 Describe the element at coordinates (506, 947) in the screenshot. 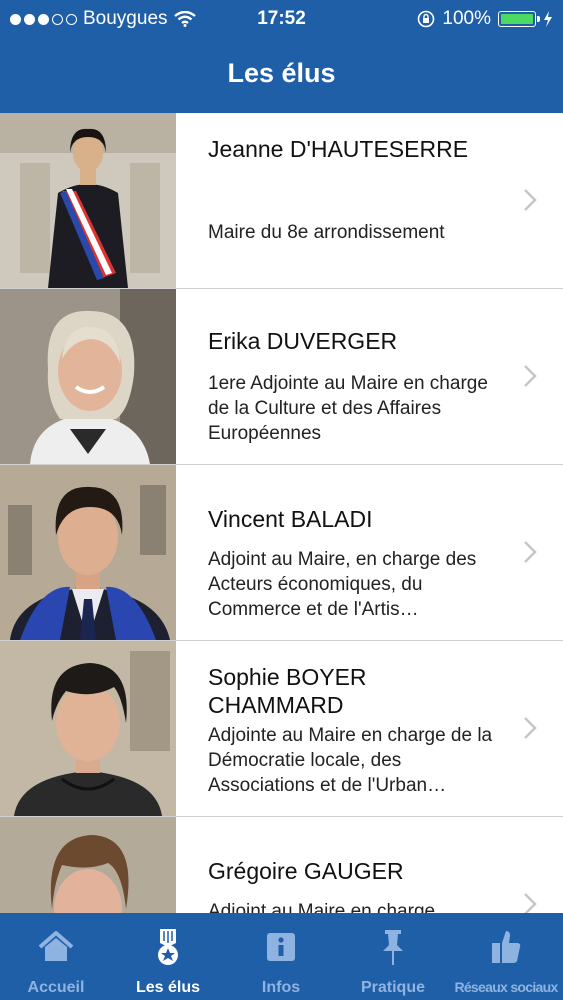

I see `thumbs-up-icon` at that location.